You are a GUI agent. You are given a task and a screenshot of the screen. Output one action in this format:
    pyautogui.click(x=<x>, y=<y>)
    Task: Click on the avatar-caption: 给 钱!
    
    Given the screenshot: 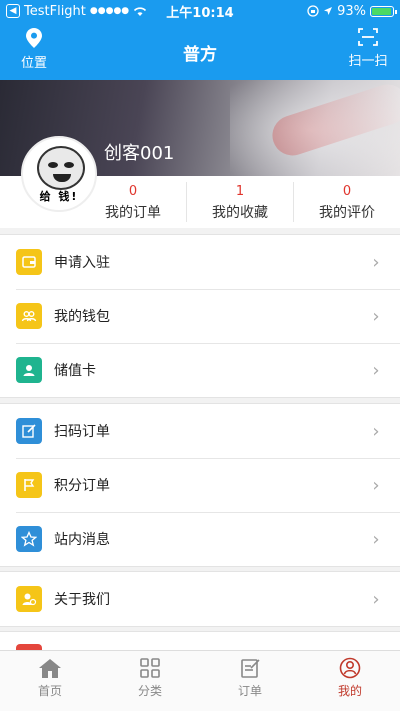 What is the action you would take?
    pyautogui.click(x=59, y=196)
    